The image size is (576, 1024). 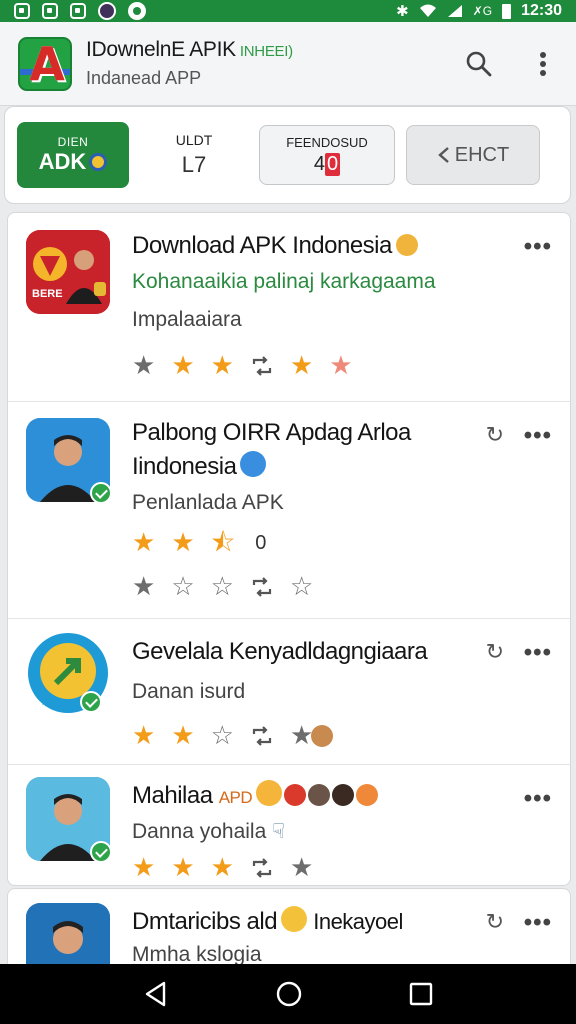 What do you see at coordinates (443, 155) in the screenshot?
I see `chevron-left-icon` at bounding box center [443, 155].